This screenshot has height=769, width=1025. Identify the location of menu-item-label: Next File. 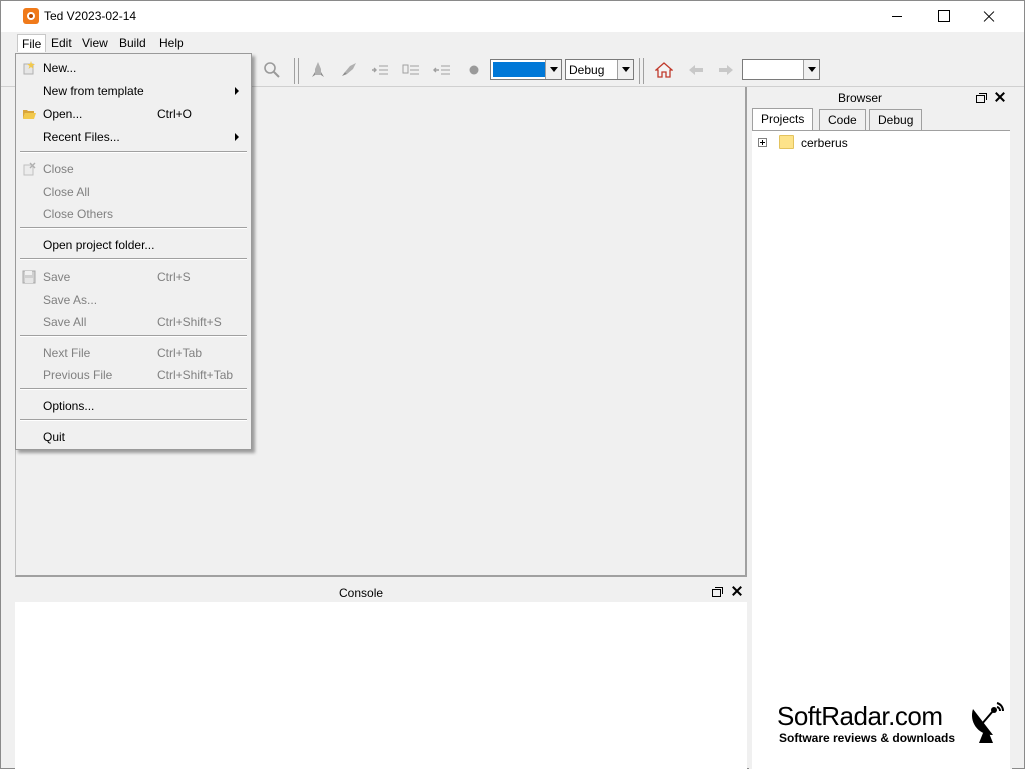
(67, 353).